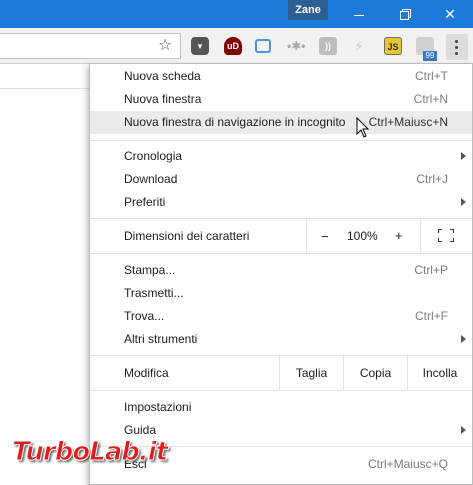 The width and height of the screenshot is (473, 485). What do you see at coordinates (308, 10) in the screenshot?
I see `profile-button: Zane` at bounding box center [308, 10].